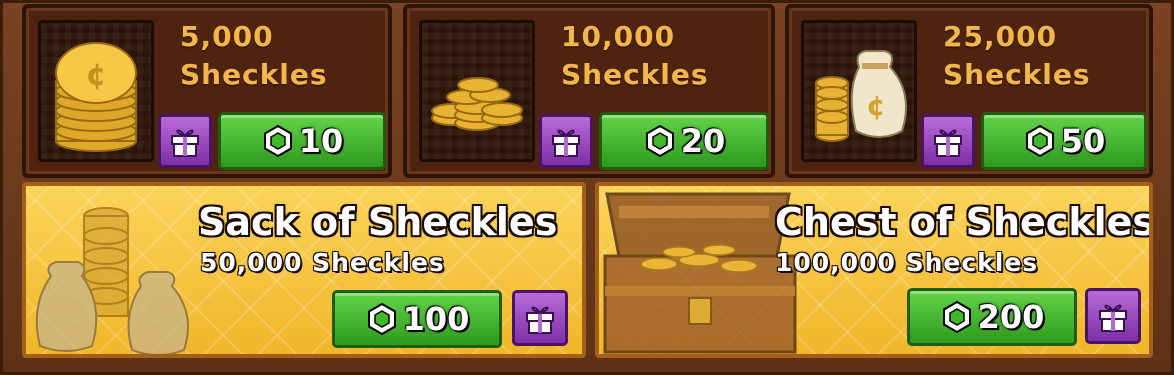 This screenshot has height=375, width=1174. What do you see at coordinates (378, 222) in the screenshot?
I see `offer-title: Sack of Sheckles` at bounding box center [378, 222].